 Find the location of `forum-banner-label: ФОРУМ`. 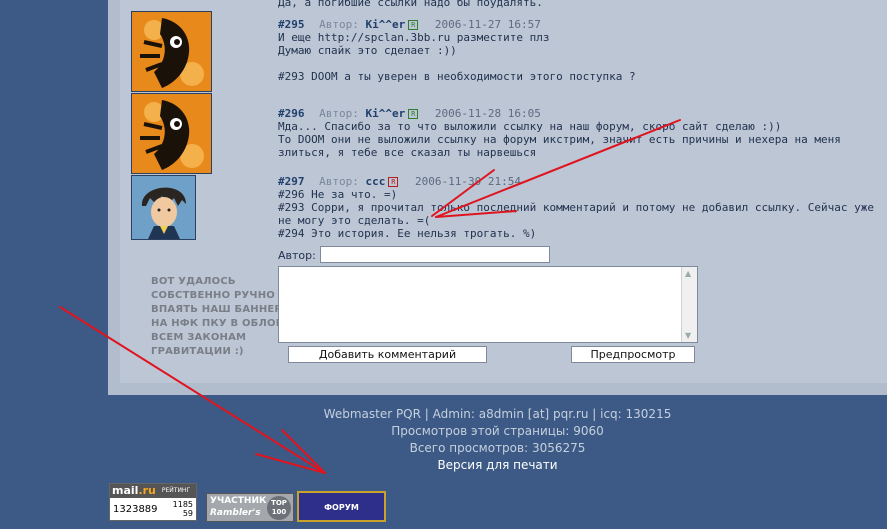

forum-banner-label: ФОРУМ is located at coordinates (341, 507).